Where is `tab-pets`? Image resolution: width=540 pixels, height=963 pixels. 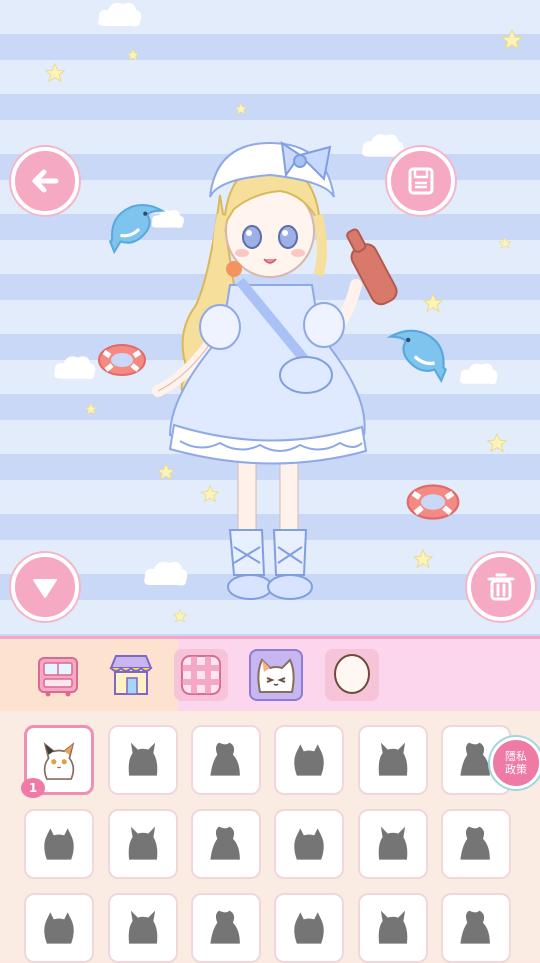
tab-pets is located at coordinates (276, 675).